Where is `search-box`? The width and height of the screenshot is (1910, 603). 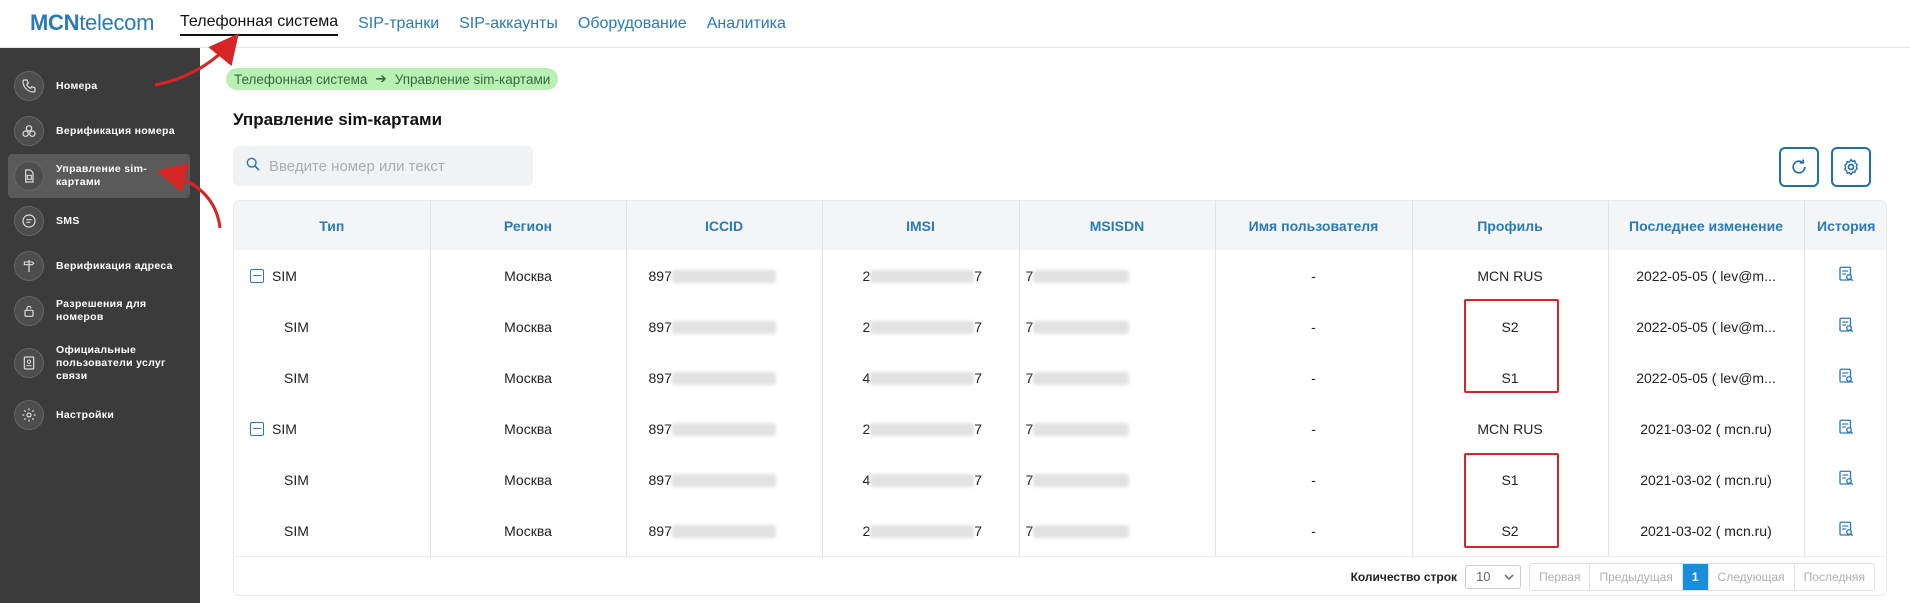
search-box is located at coordinates (383, 166).